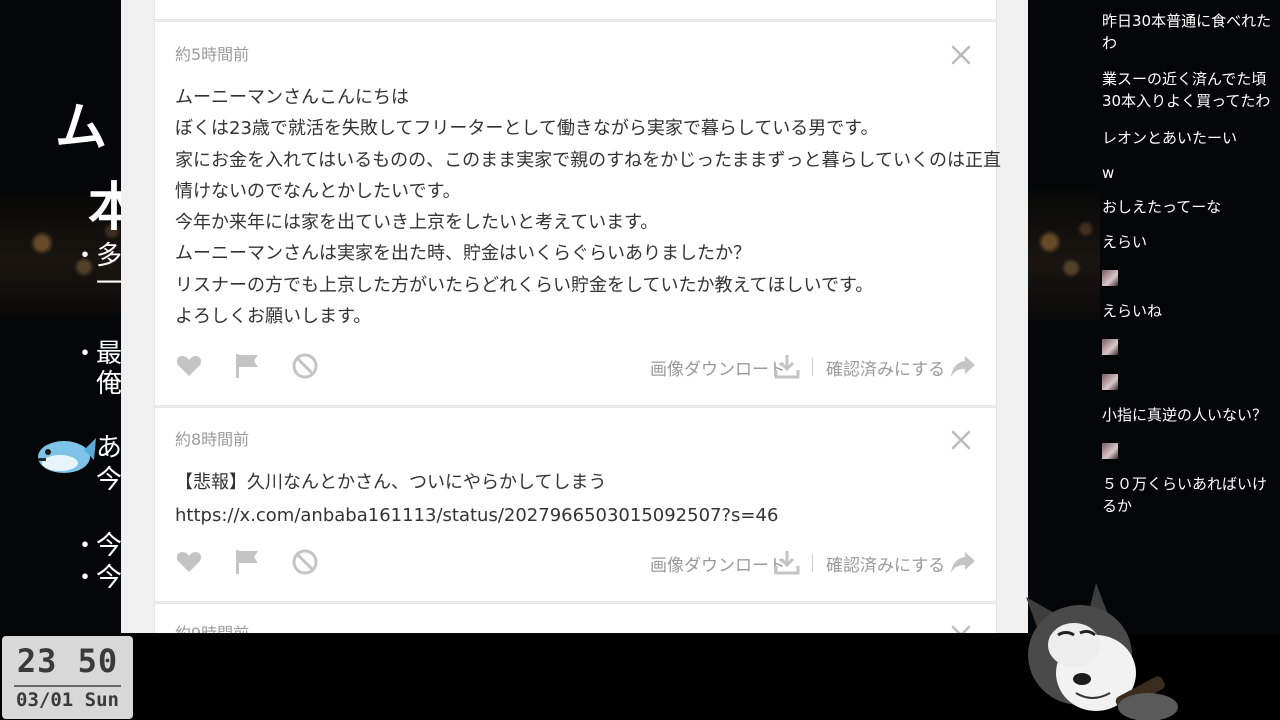  What do you see at coordinates (1108, 173) in the screenshot?
I see `chat-message: w` at bounding box center [1108, 173].